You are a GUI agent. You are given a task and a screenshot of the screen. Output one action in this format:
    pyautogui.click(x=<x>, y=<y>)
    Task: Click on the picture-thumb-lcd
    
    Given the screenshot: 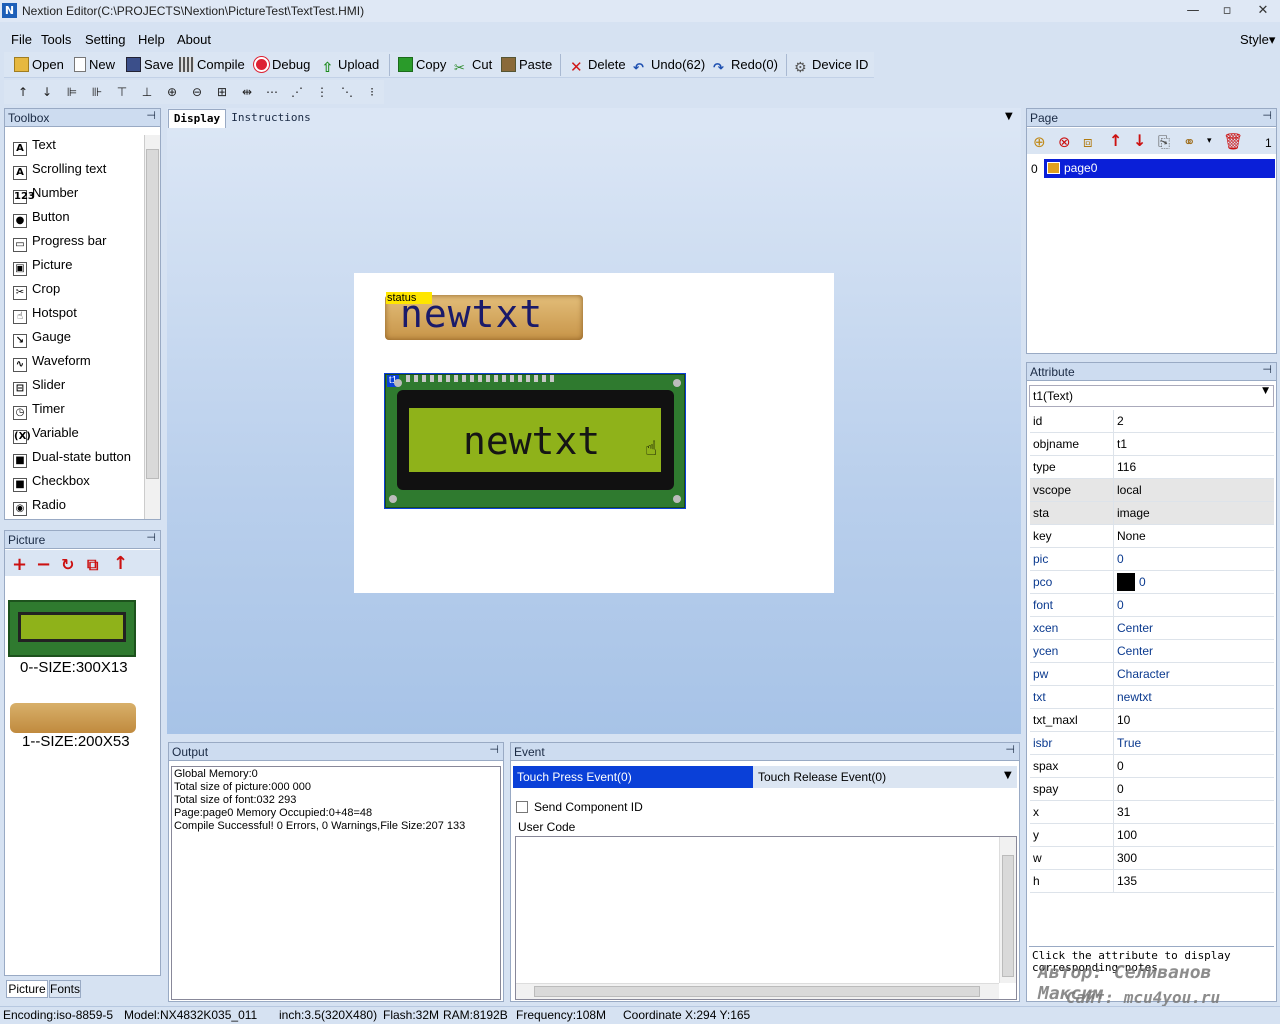 What is the action you would take?
    pyautogui.click(x=72, y=628)
    